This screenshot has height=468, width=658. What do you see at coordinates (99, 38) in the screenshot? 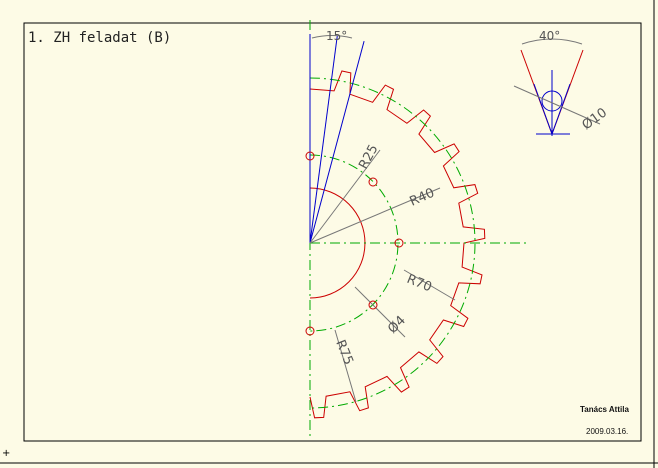
I see `drawing-title: 1. ZH feladat (B)` at bounding box center [99, 38].